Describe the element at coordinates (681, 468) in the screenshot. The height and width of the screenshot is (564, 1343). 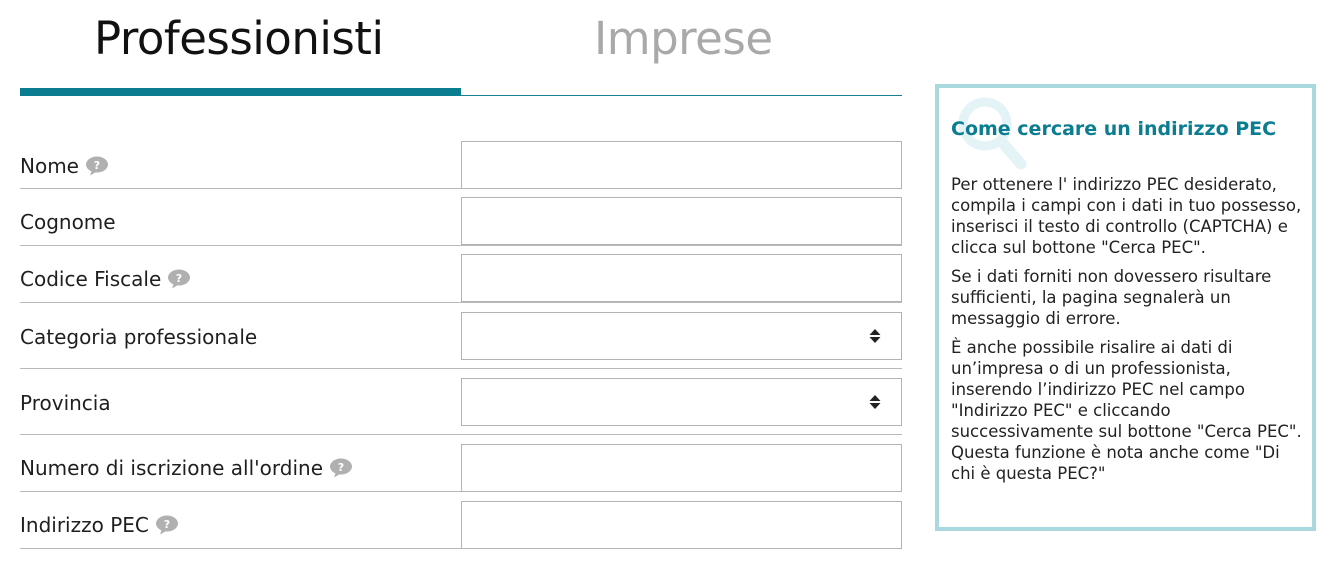
I see `numero-iscrizione-input` at that location.